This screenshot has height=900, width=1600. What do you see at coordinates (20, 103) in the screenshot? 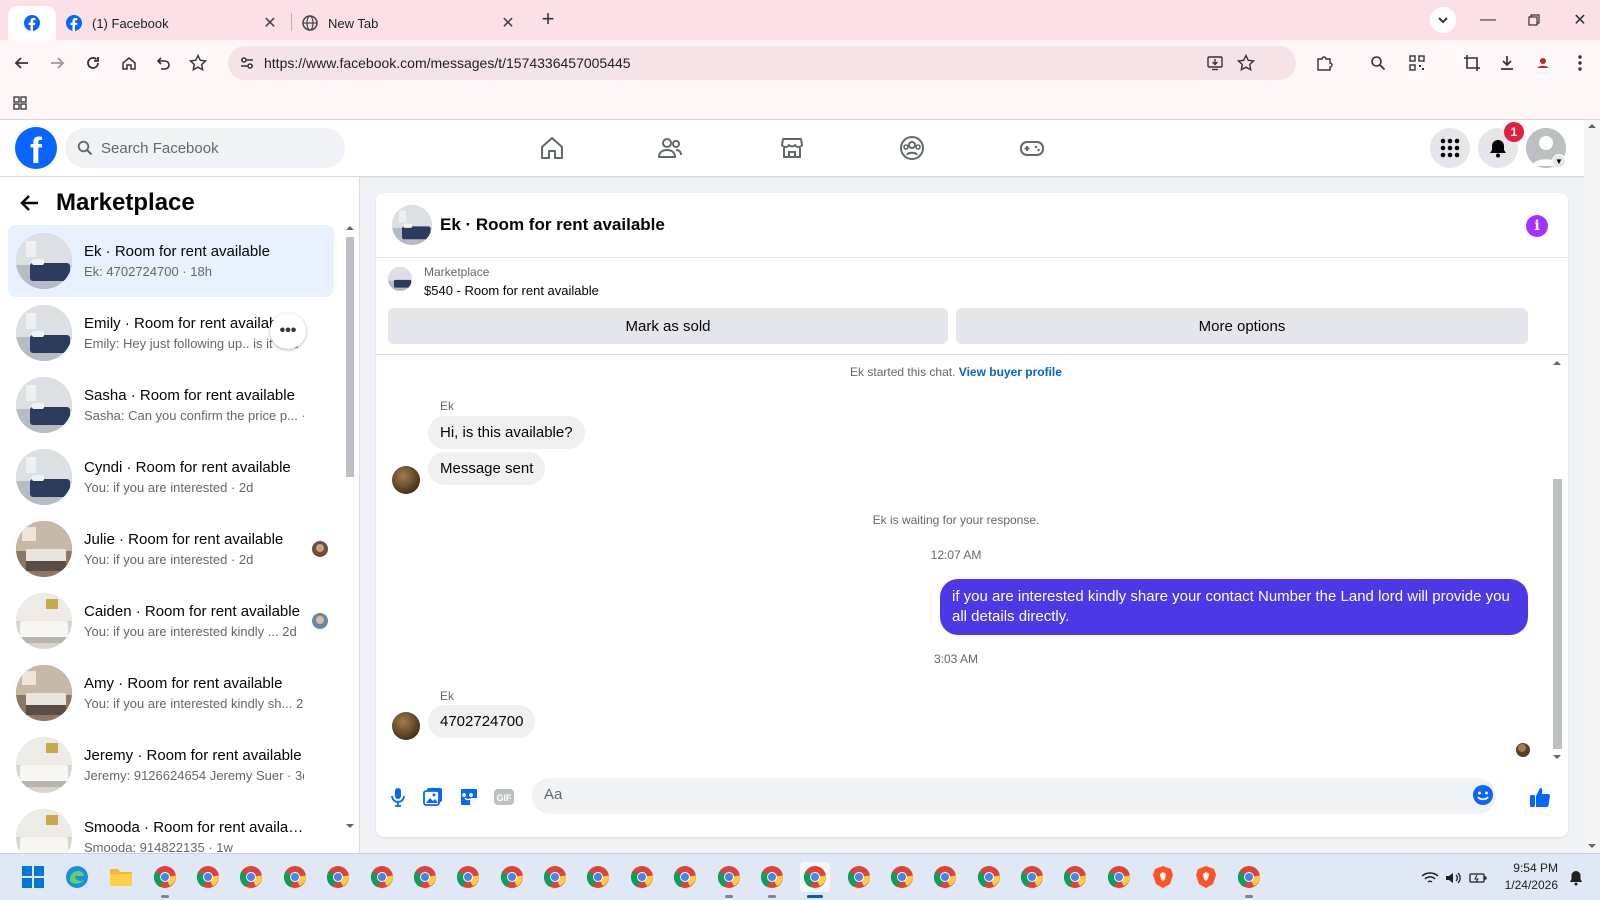
I see `apps-button` at bounding box center [20, 103].